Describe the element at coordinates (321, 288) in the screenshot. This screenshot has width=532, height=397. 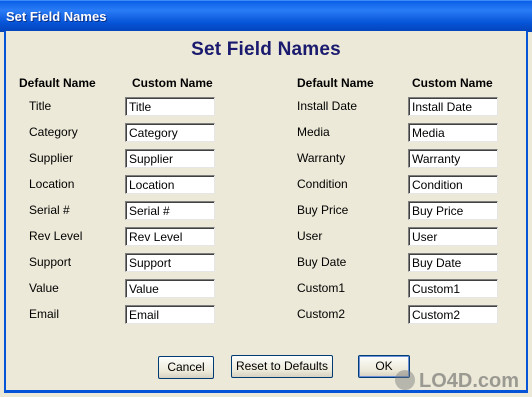
I see `default-name-label: Custom1` at that location.